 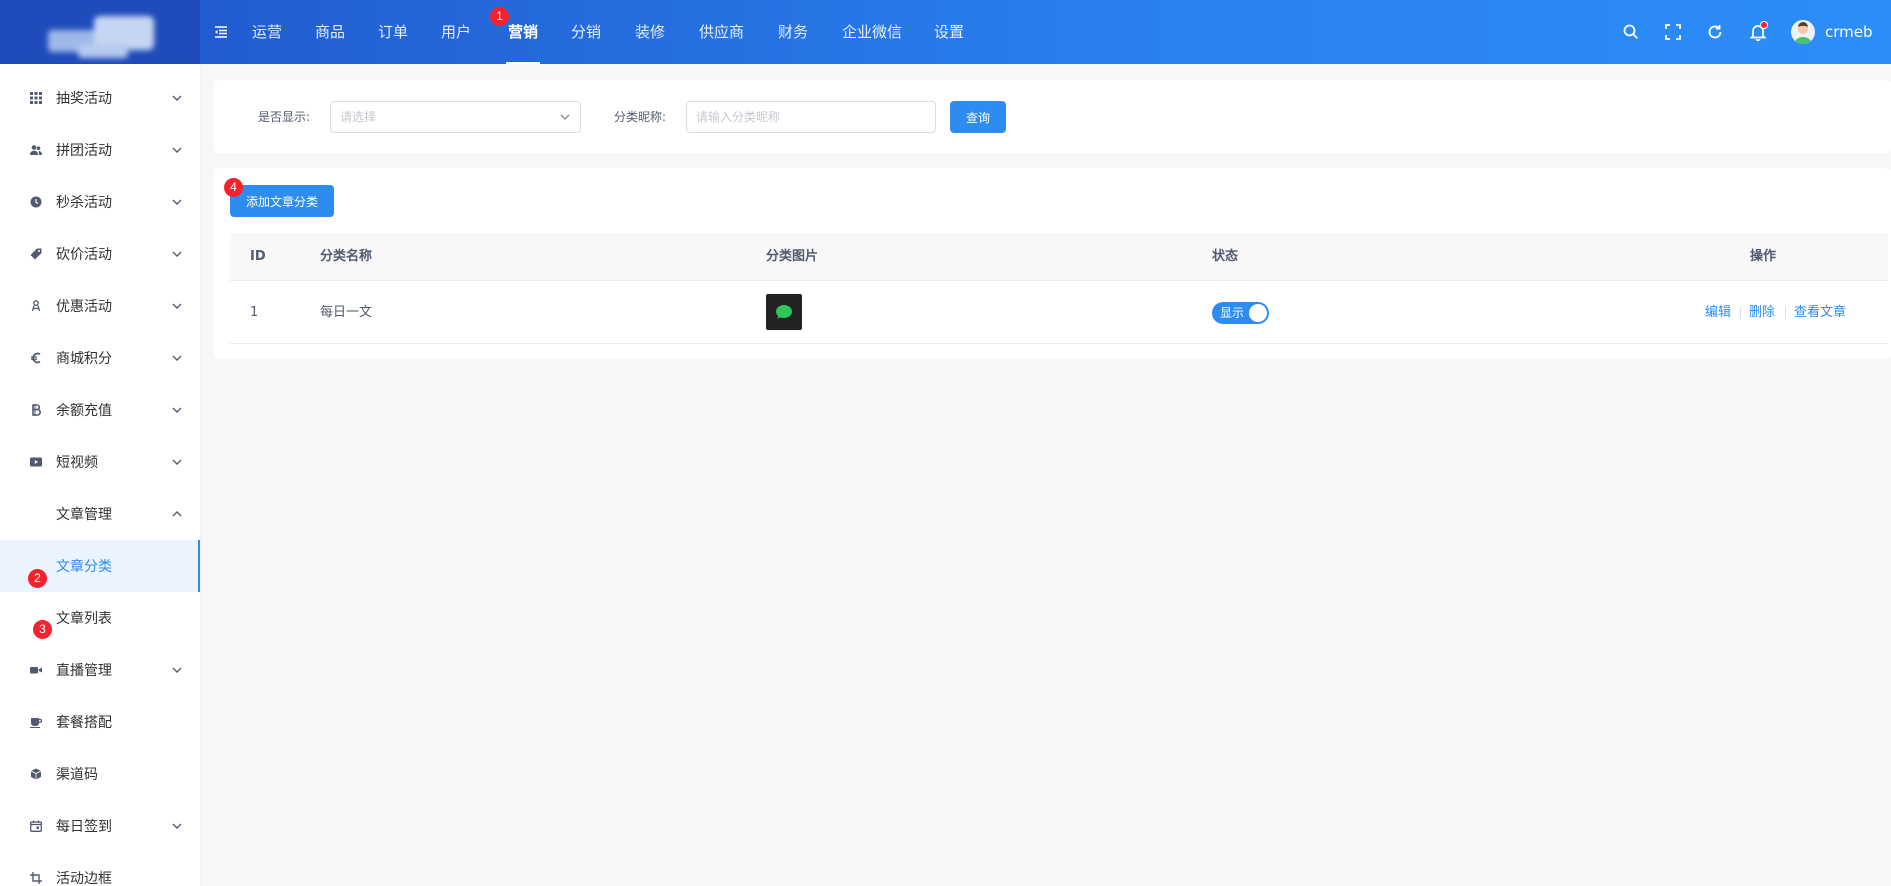 What do you see at coordinates (36, 670) in the screenshot?
I see `camera-icon` at bounding box center [36, 670].